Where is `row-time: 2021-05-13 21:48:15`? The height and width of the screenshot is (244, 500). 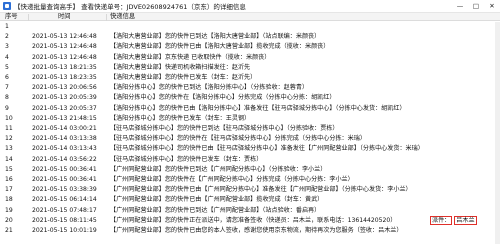
row-time: 2021-05-13 21:48:15 is located at coordinates (64, 118).